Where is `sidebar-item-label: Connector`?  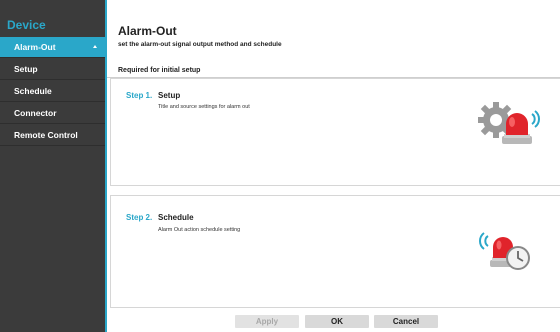
sidebar-item-label: Connector is located at coordinates (35, 113).